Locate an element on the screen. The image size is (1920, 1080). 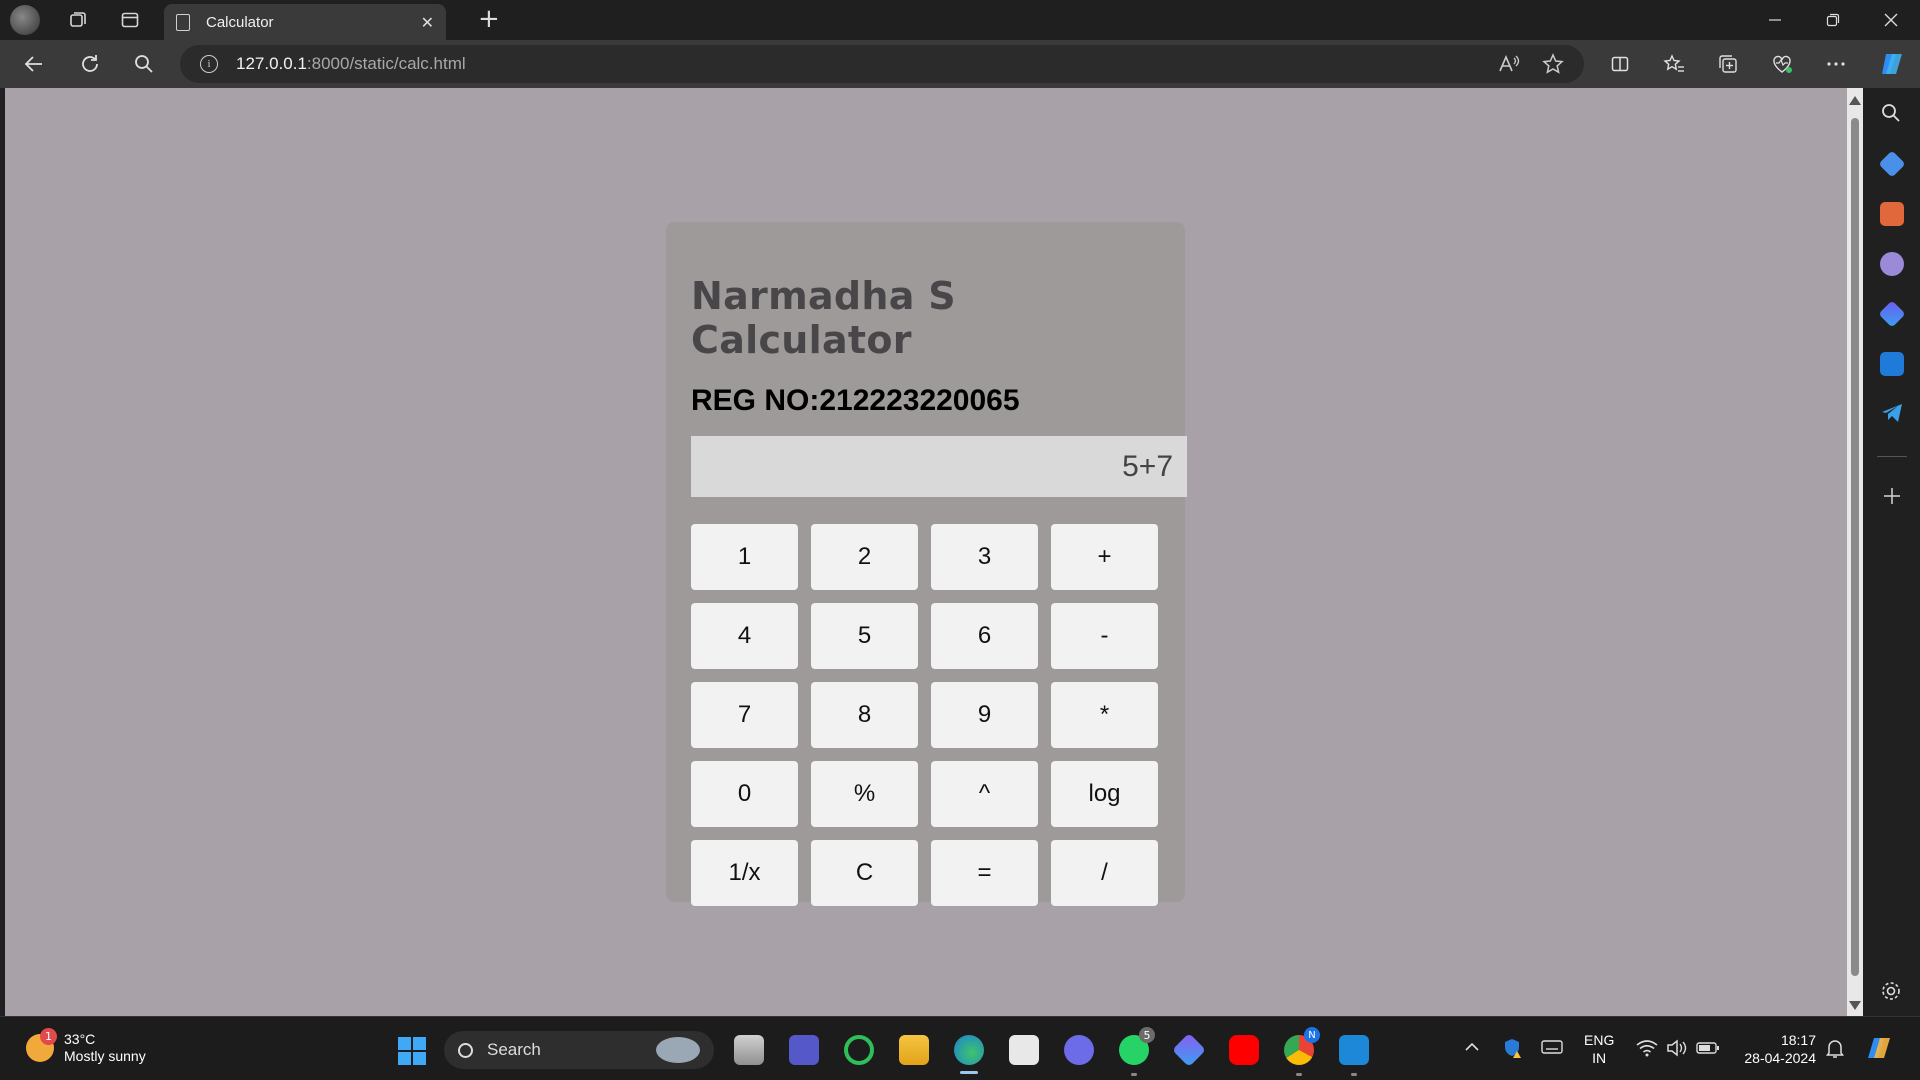
key-9: 9 is located at coordinates (984, 715).